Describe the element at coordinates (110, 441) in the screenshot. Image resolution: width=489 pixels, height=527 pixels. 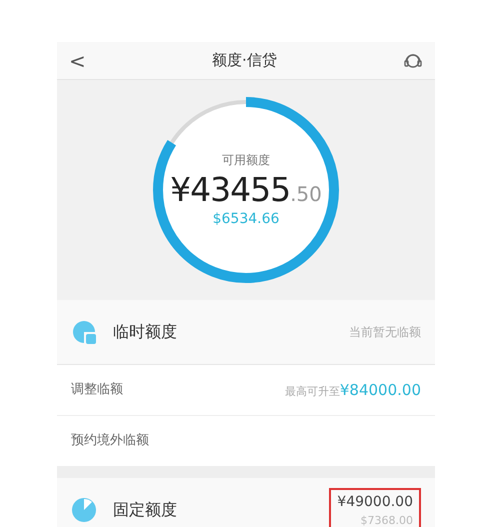
I see `row-label: 预约境外临额` at that location.